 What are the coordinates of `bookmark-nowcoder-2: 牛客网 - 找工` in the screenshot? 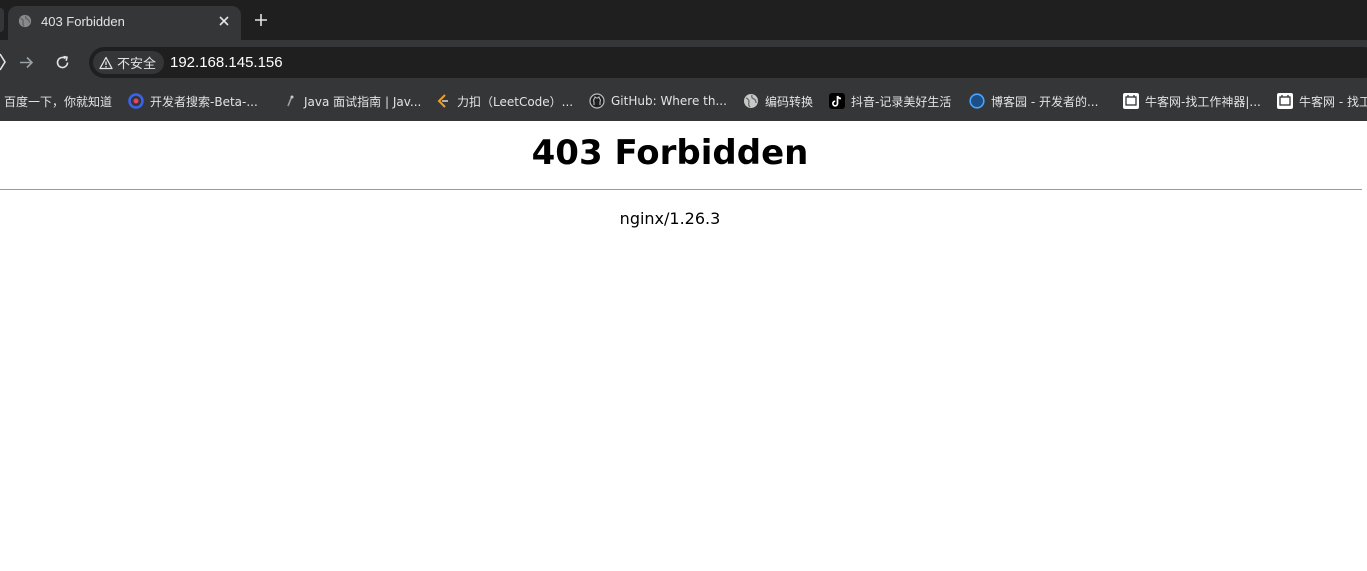 It's located at (1322, 101).